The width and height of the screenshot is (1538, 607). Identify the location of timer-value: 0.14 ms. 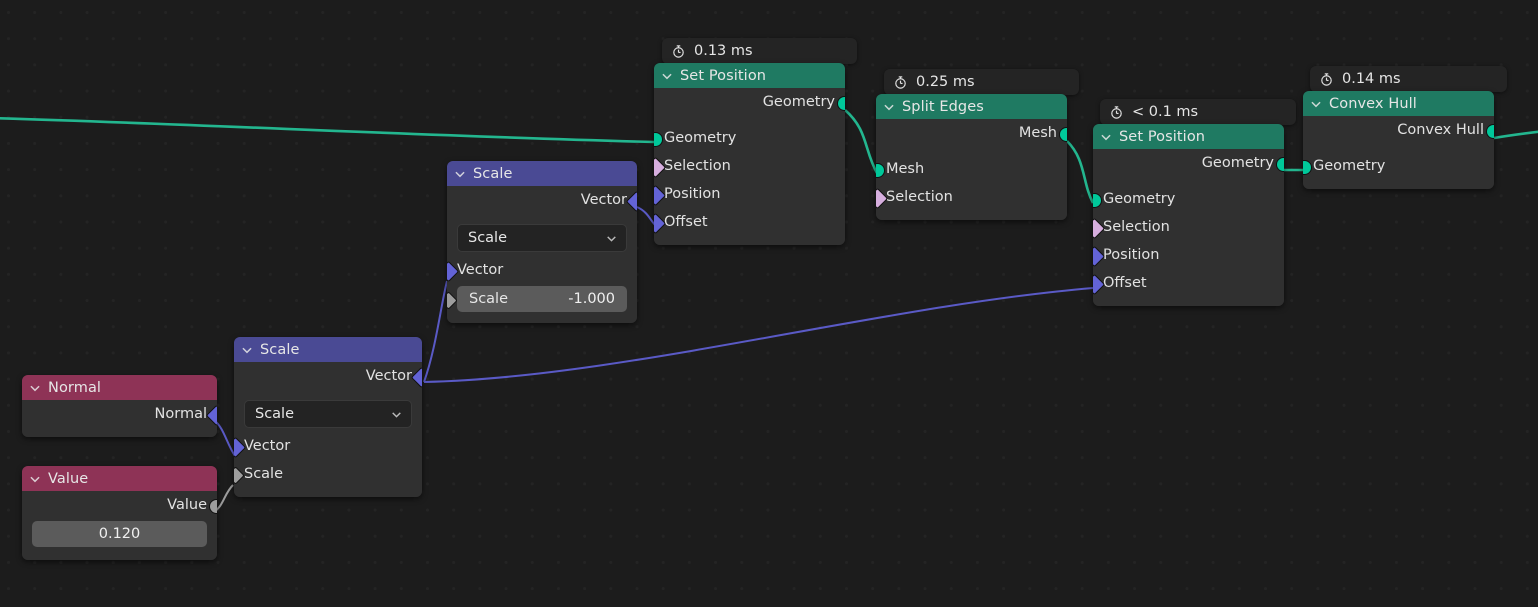
(1371, 79).